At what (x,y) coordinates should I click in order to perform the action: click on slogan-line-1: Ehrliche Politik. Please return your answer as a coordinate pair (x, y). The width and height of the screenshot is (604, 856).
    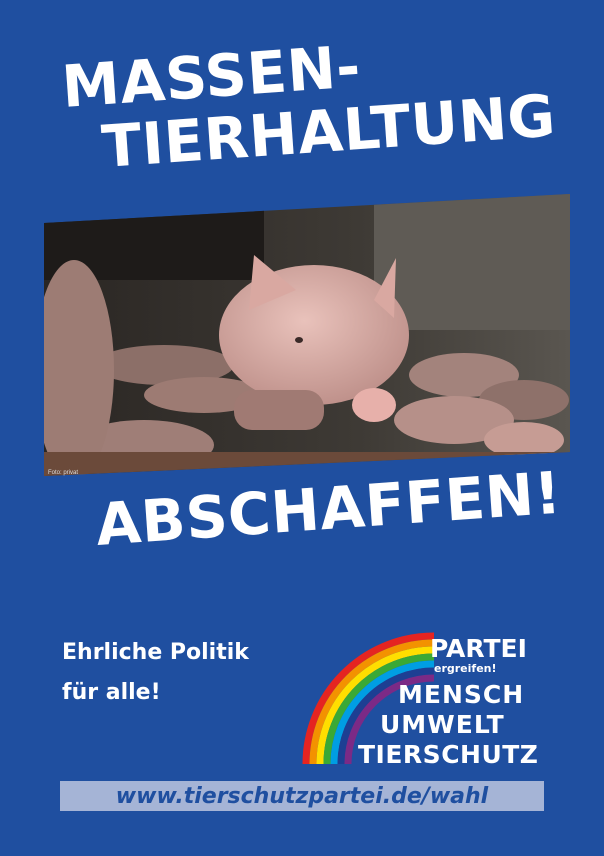
    Looking at the image, I should click on (155, 652).